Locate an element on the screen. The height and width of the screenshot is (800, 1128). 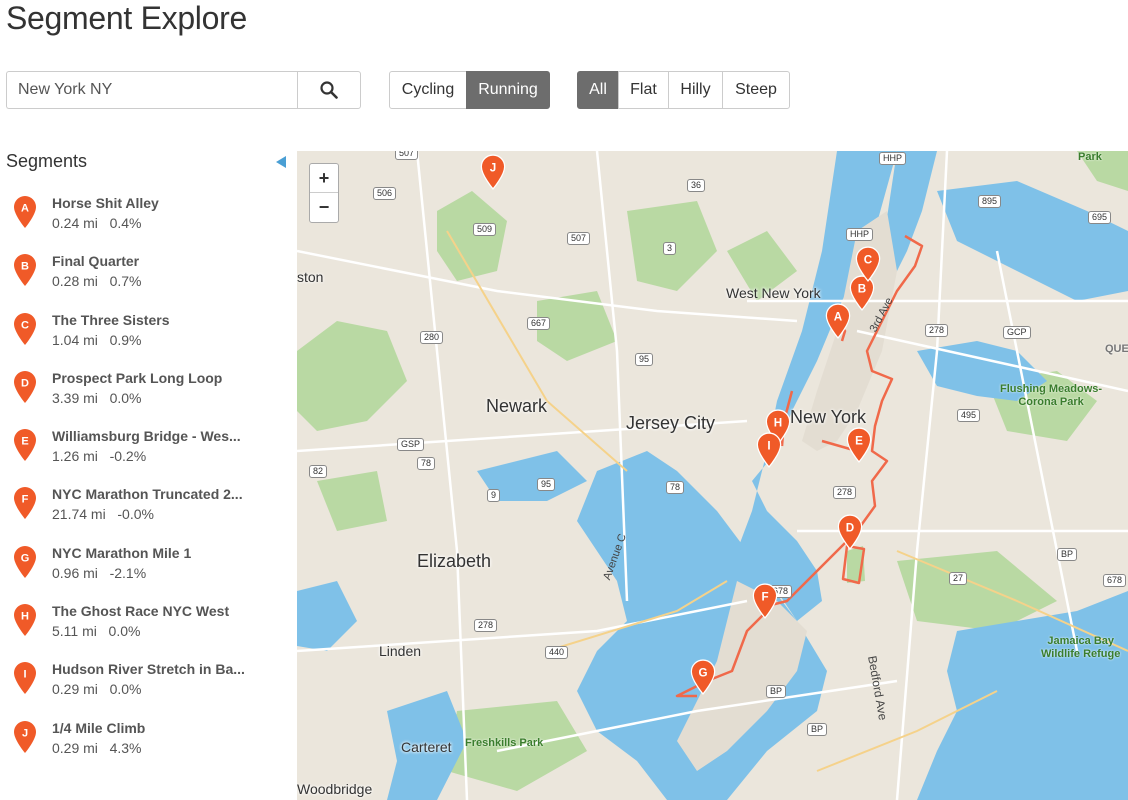
map-label-ston: ston is located at coordinates (310, 277).